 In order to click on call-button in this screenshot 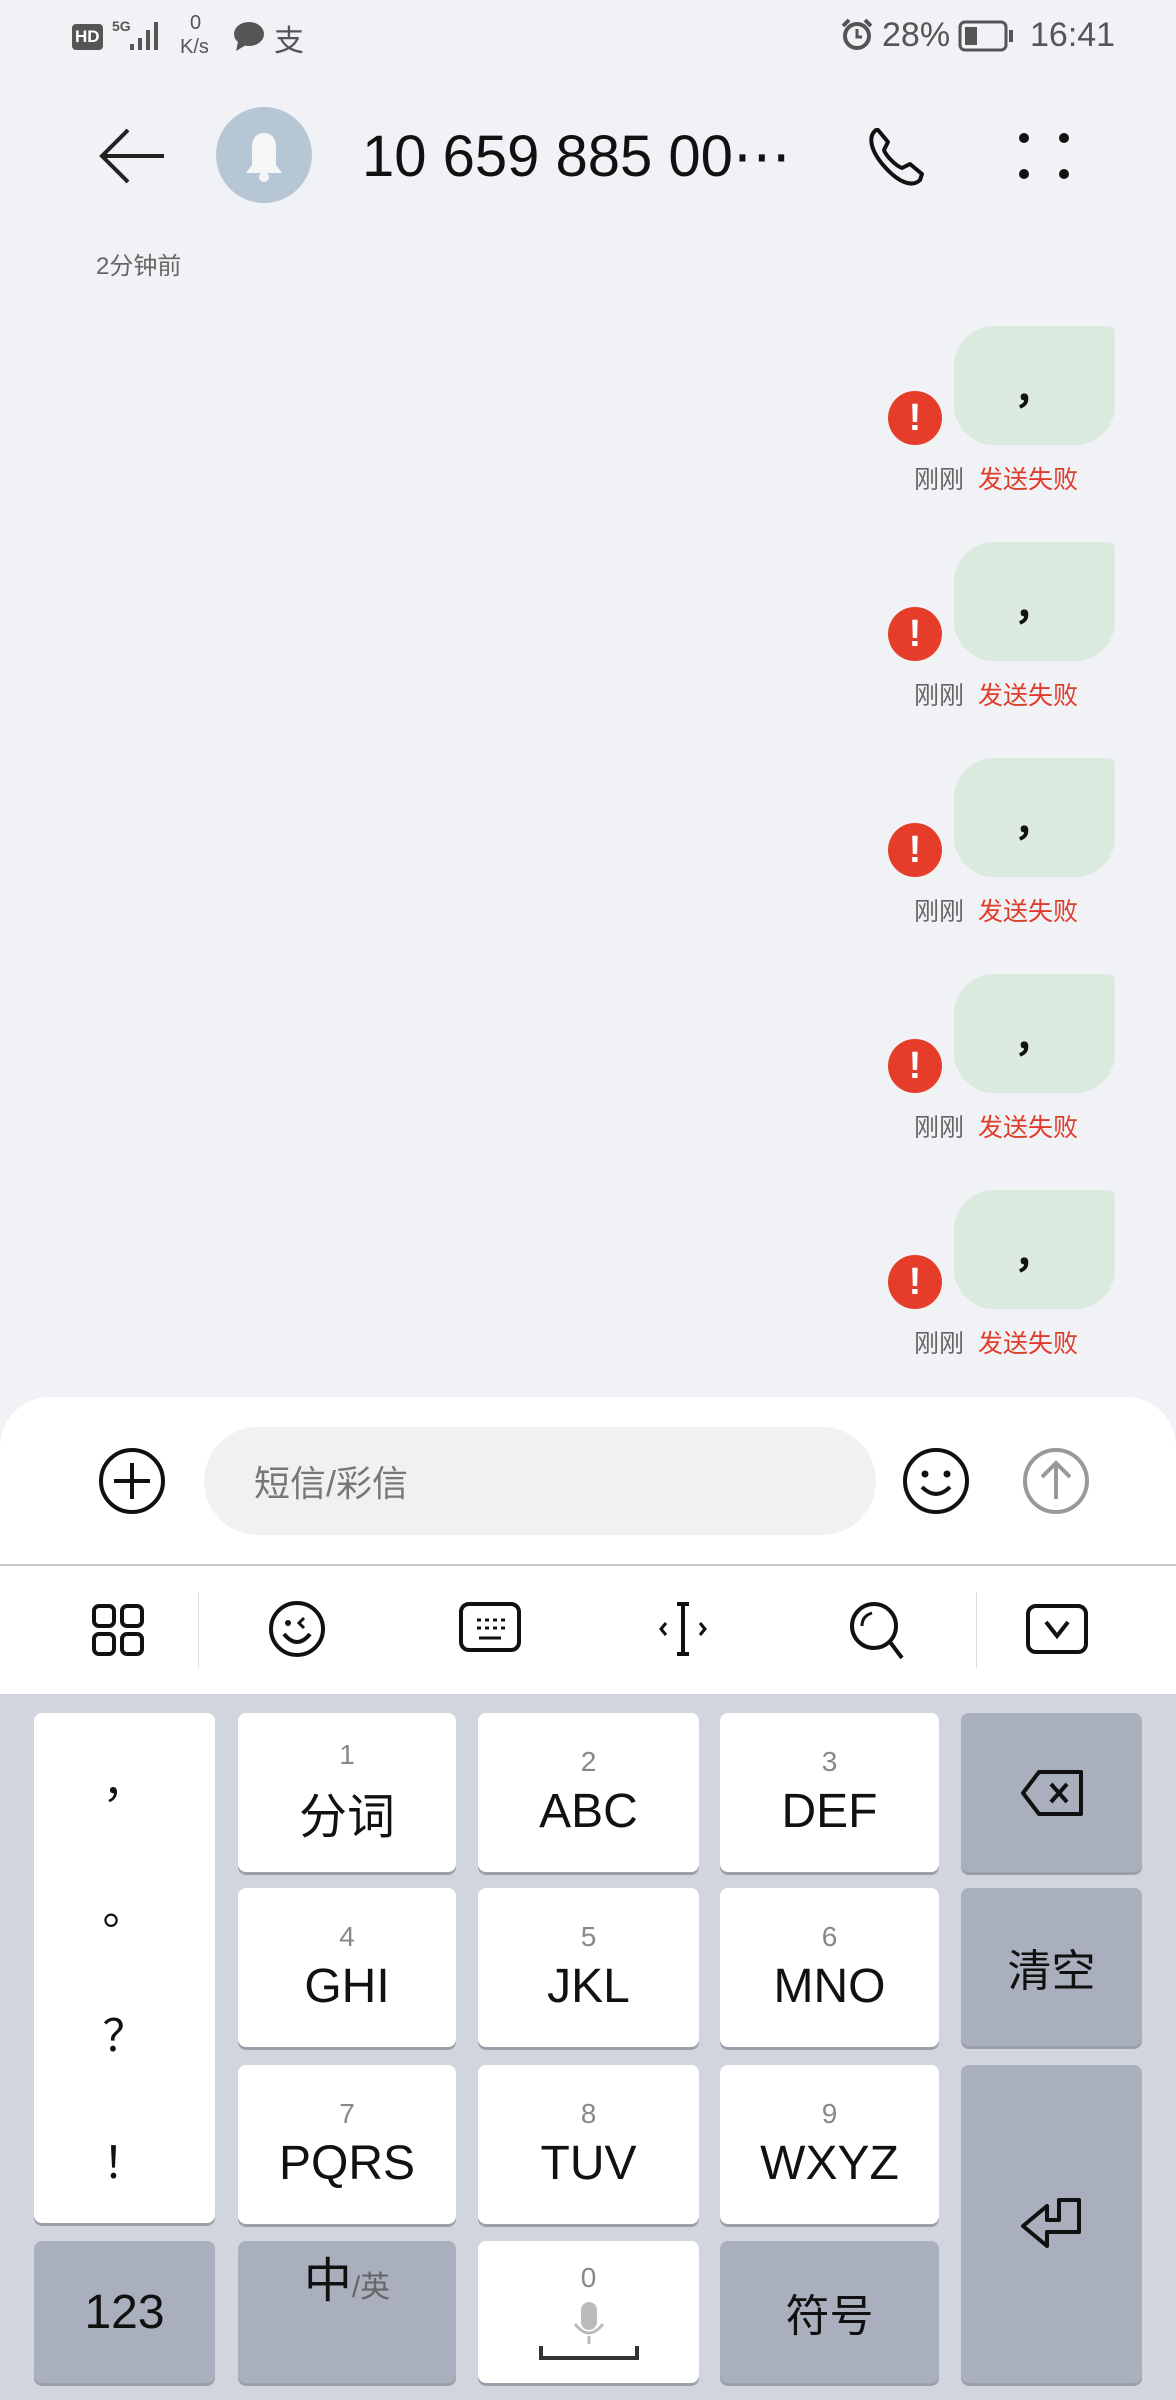, I will do `click(901, 157)`.